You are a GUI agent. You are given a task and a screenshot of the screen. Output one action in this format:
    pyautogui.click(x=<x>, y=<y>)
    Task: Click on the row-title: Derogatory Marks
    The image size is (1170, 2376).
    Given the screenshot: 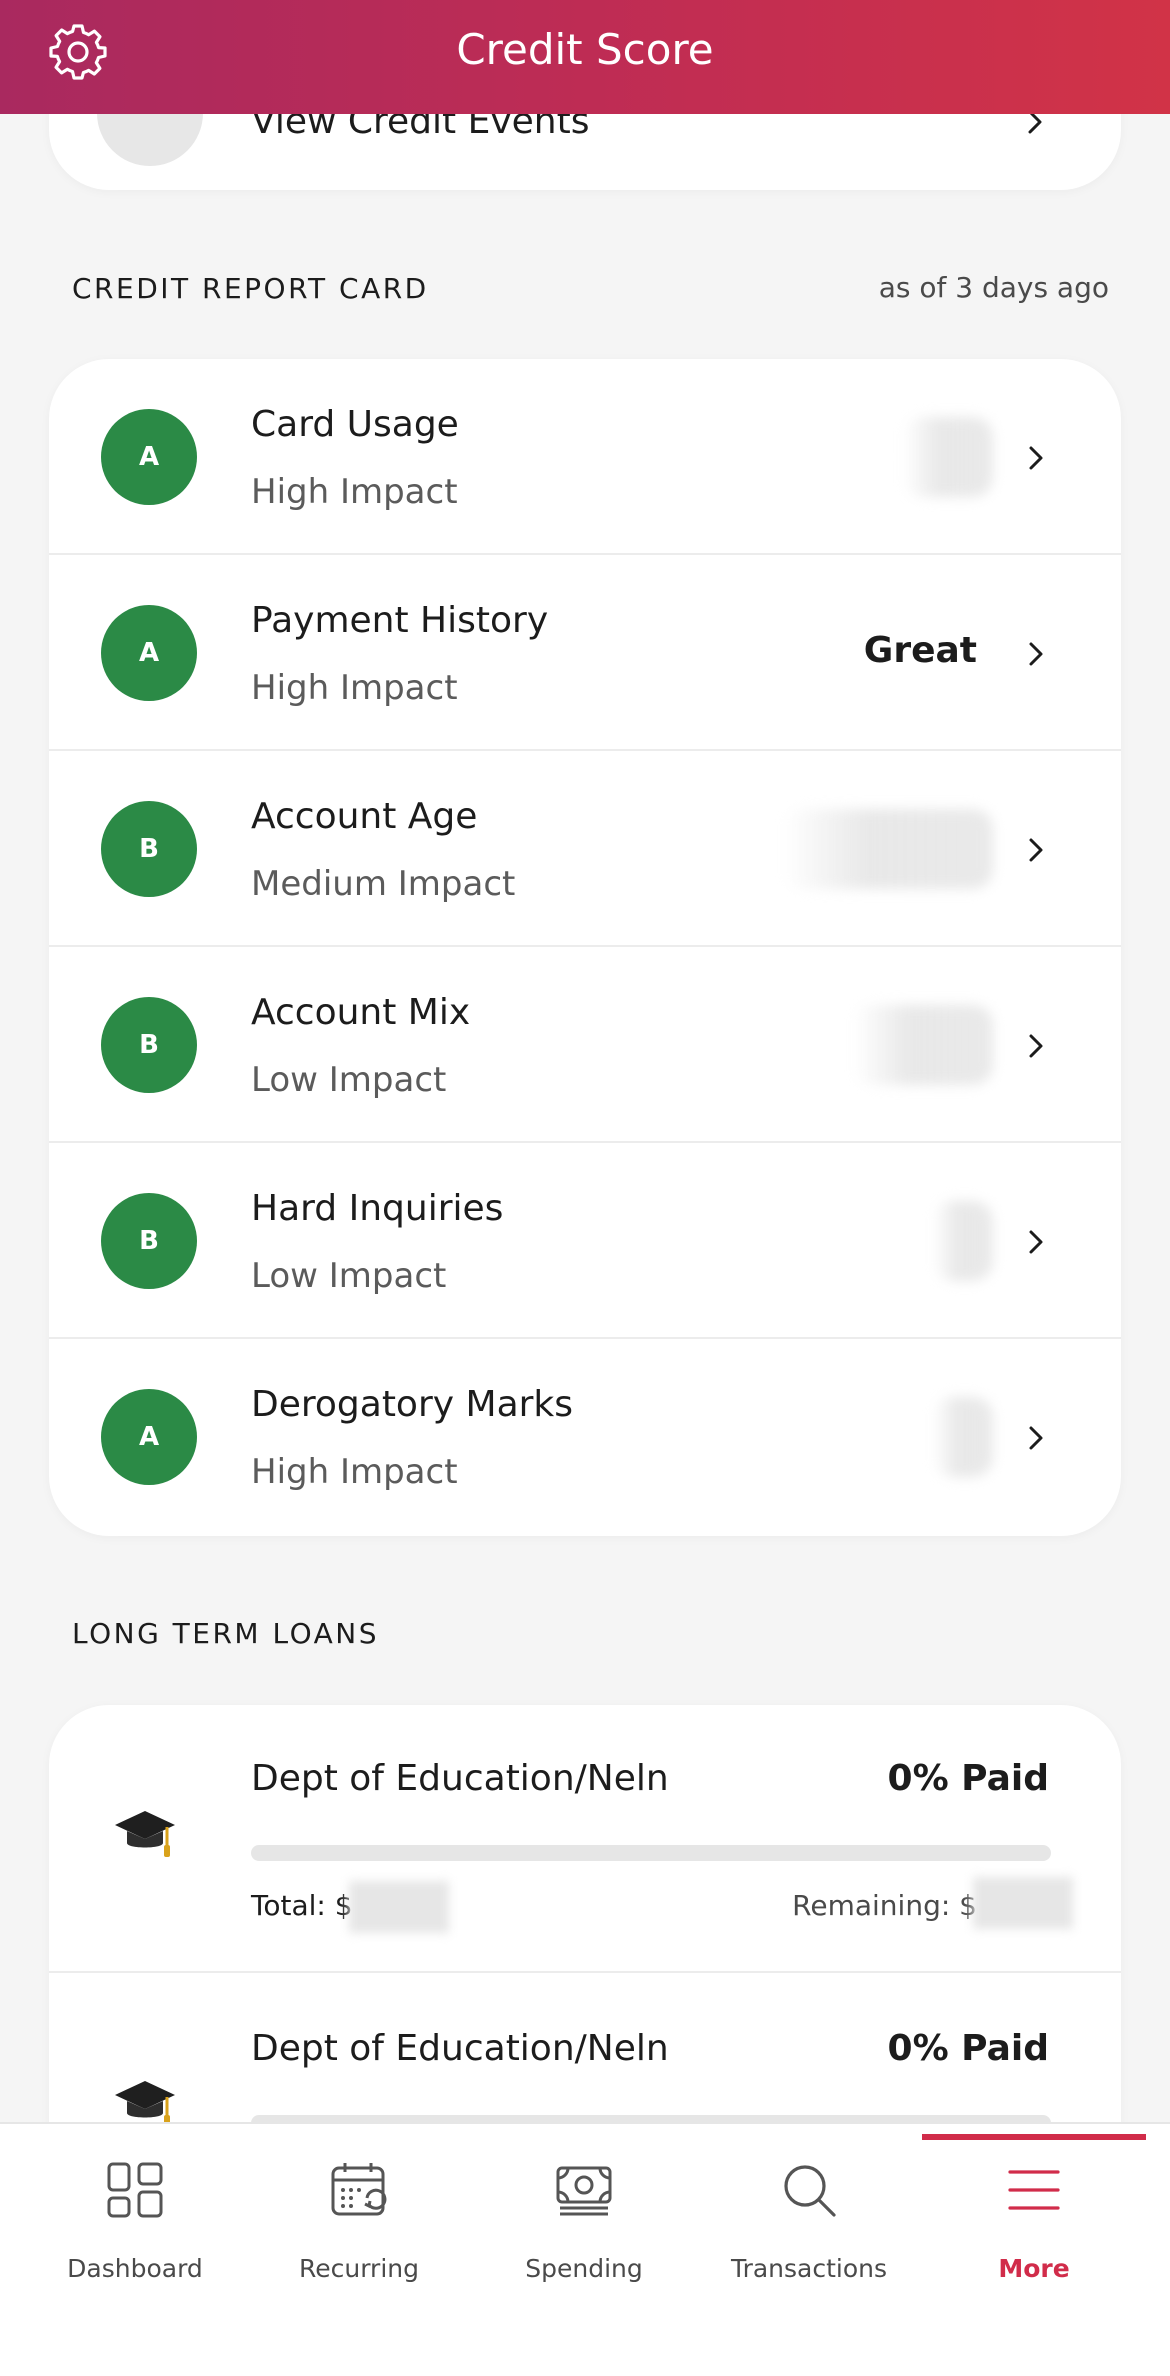 What is the action you would take?
    pyautogui.click(x=412, y=1404)
    